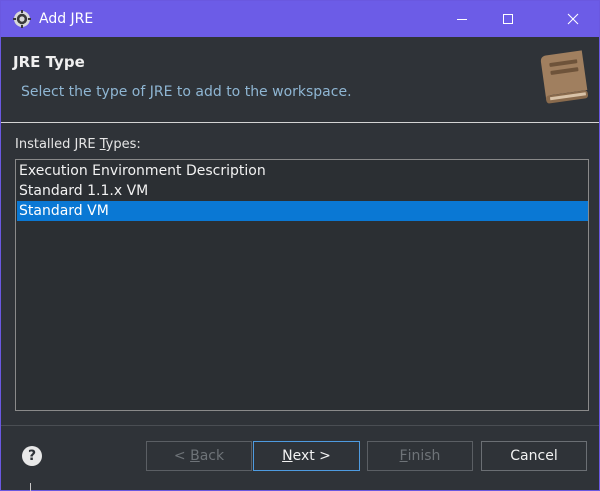 The height and width of the screenshot is (491, 600). I want to click on help-icon: ?, so click(32, 456).